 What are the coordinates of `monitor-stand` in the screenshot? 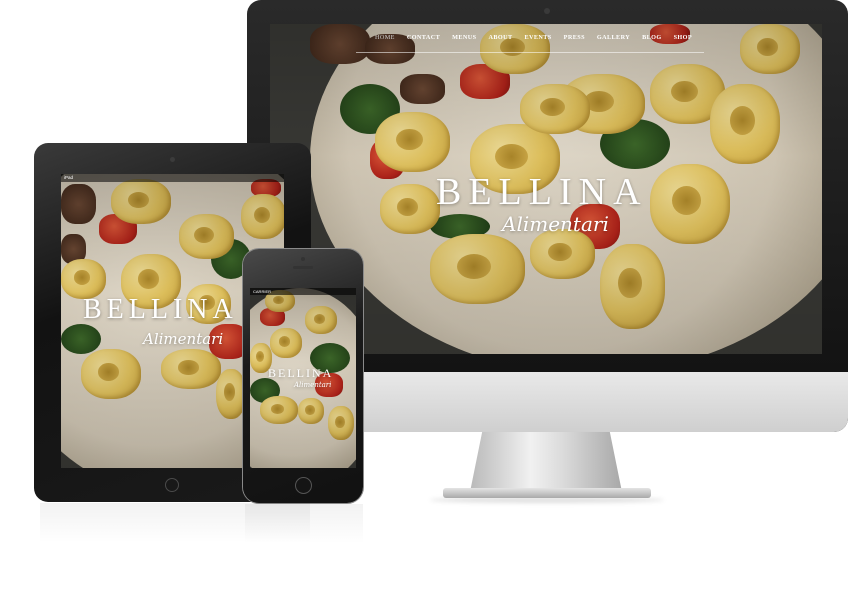 It's located at (546, 462).